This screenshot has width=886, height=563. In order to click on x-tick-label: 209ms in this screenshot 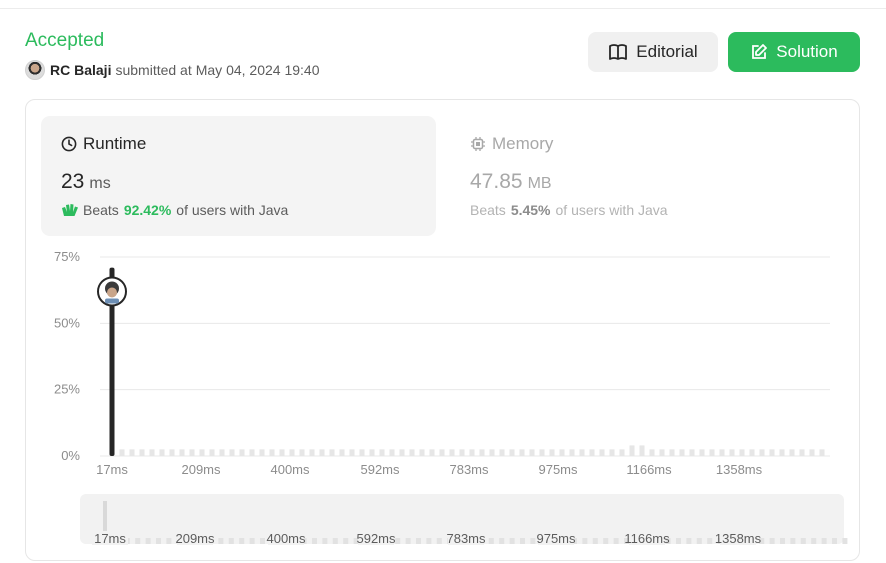, I will do `click(201, 469)`.